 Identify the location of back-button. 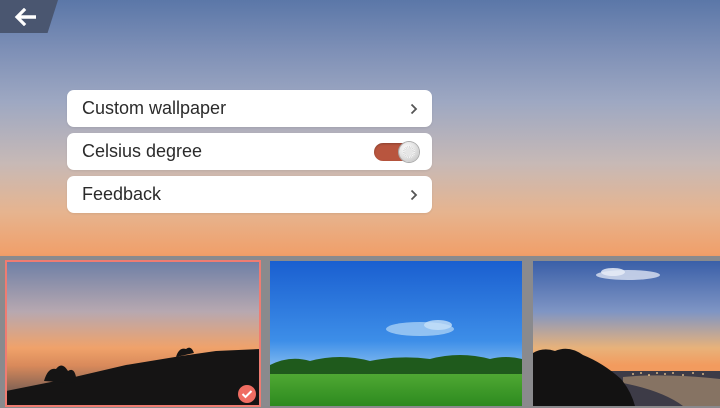
(29, 16).